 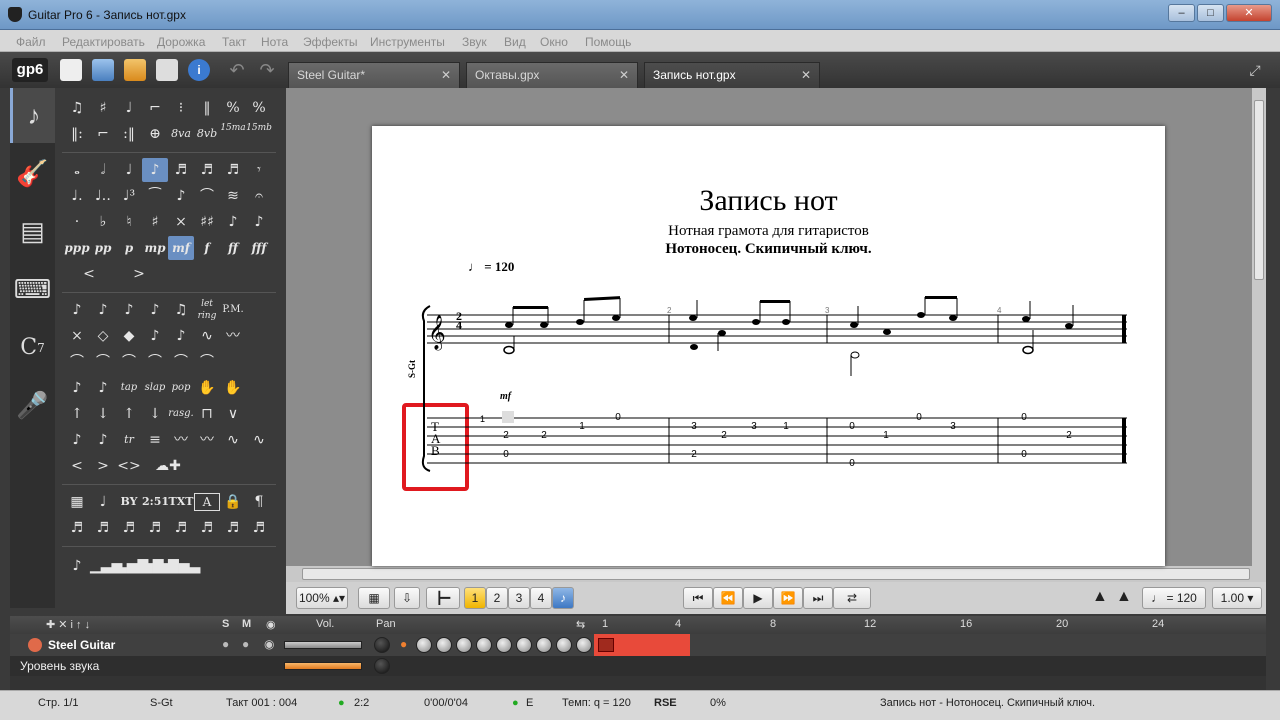 What do you see at coordinates (323, 645) in the screenshot?
I see `volume-slider` at bounding box center [323, 645].